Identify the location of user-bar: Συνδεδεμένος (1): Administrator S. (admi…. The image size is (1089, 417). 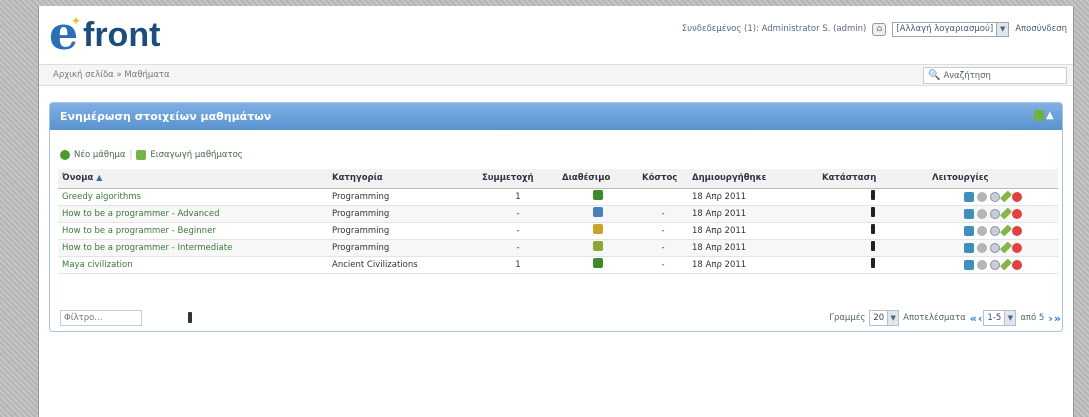
(874, 29).